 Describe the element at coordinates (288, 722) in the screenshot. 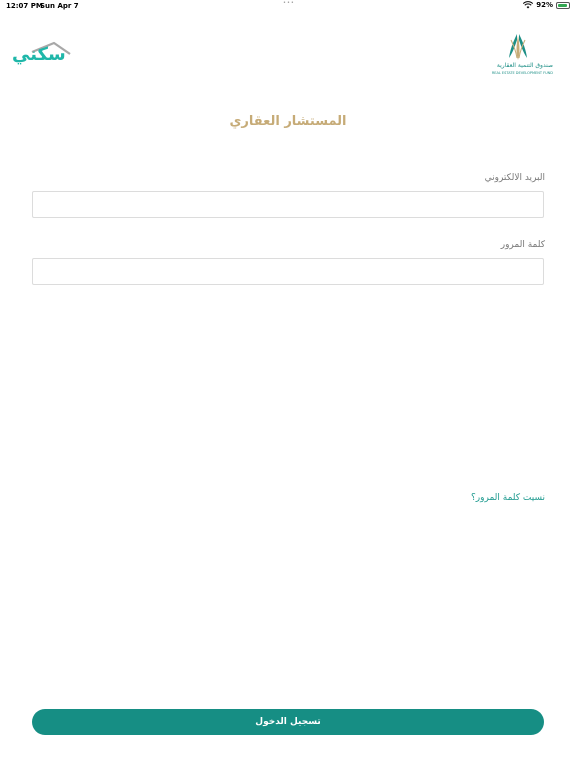

I see `login-button: تسجيل الدخول` at that location.